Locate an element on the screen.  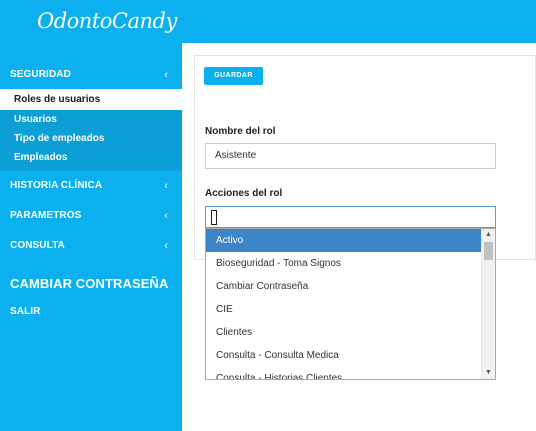
role-name-label: Nombre del rol is located at coordinates (240, 131).